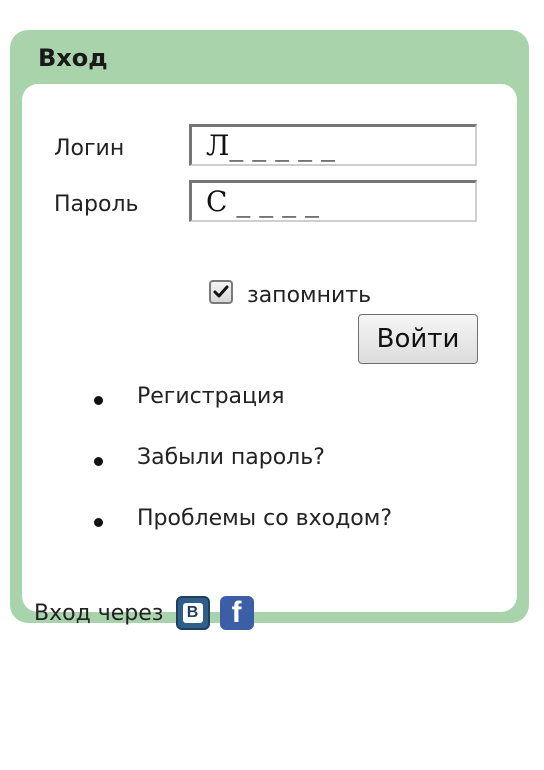  What do you see at coordinates (96, 204) in the screenshot?
I see `password-label: Пароль` at bounding box center [96, 204].